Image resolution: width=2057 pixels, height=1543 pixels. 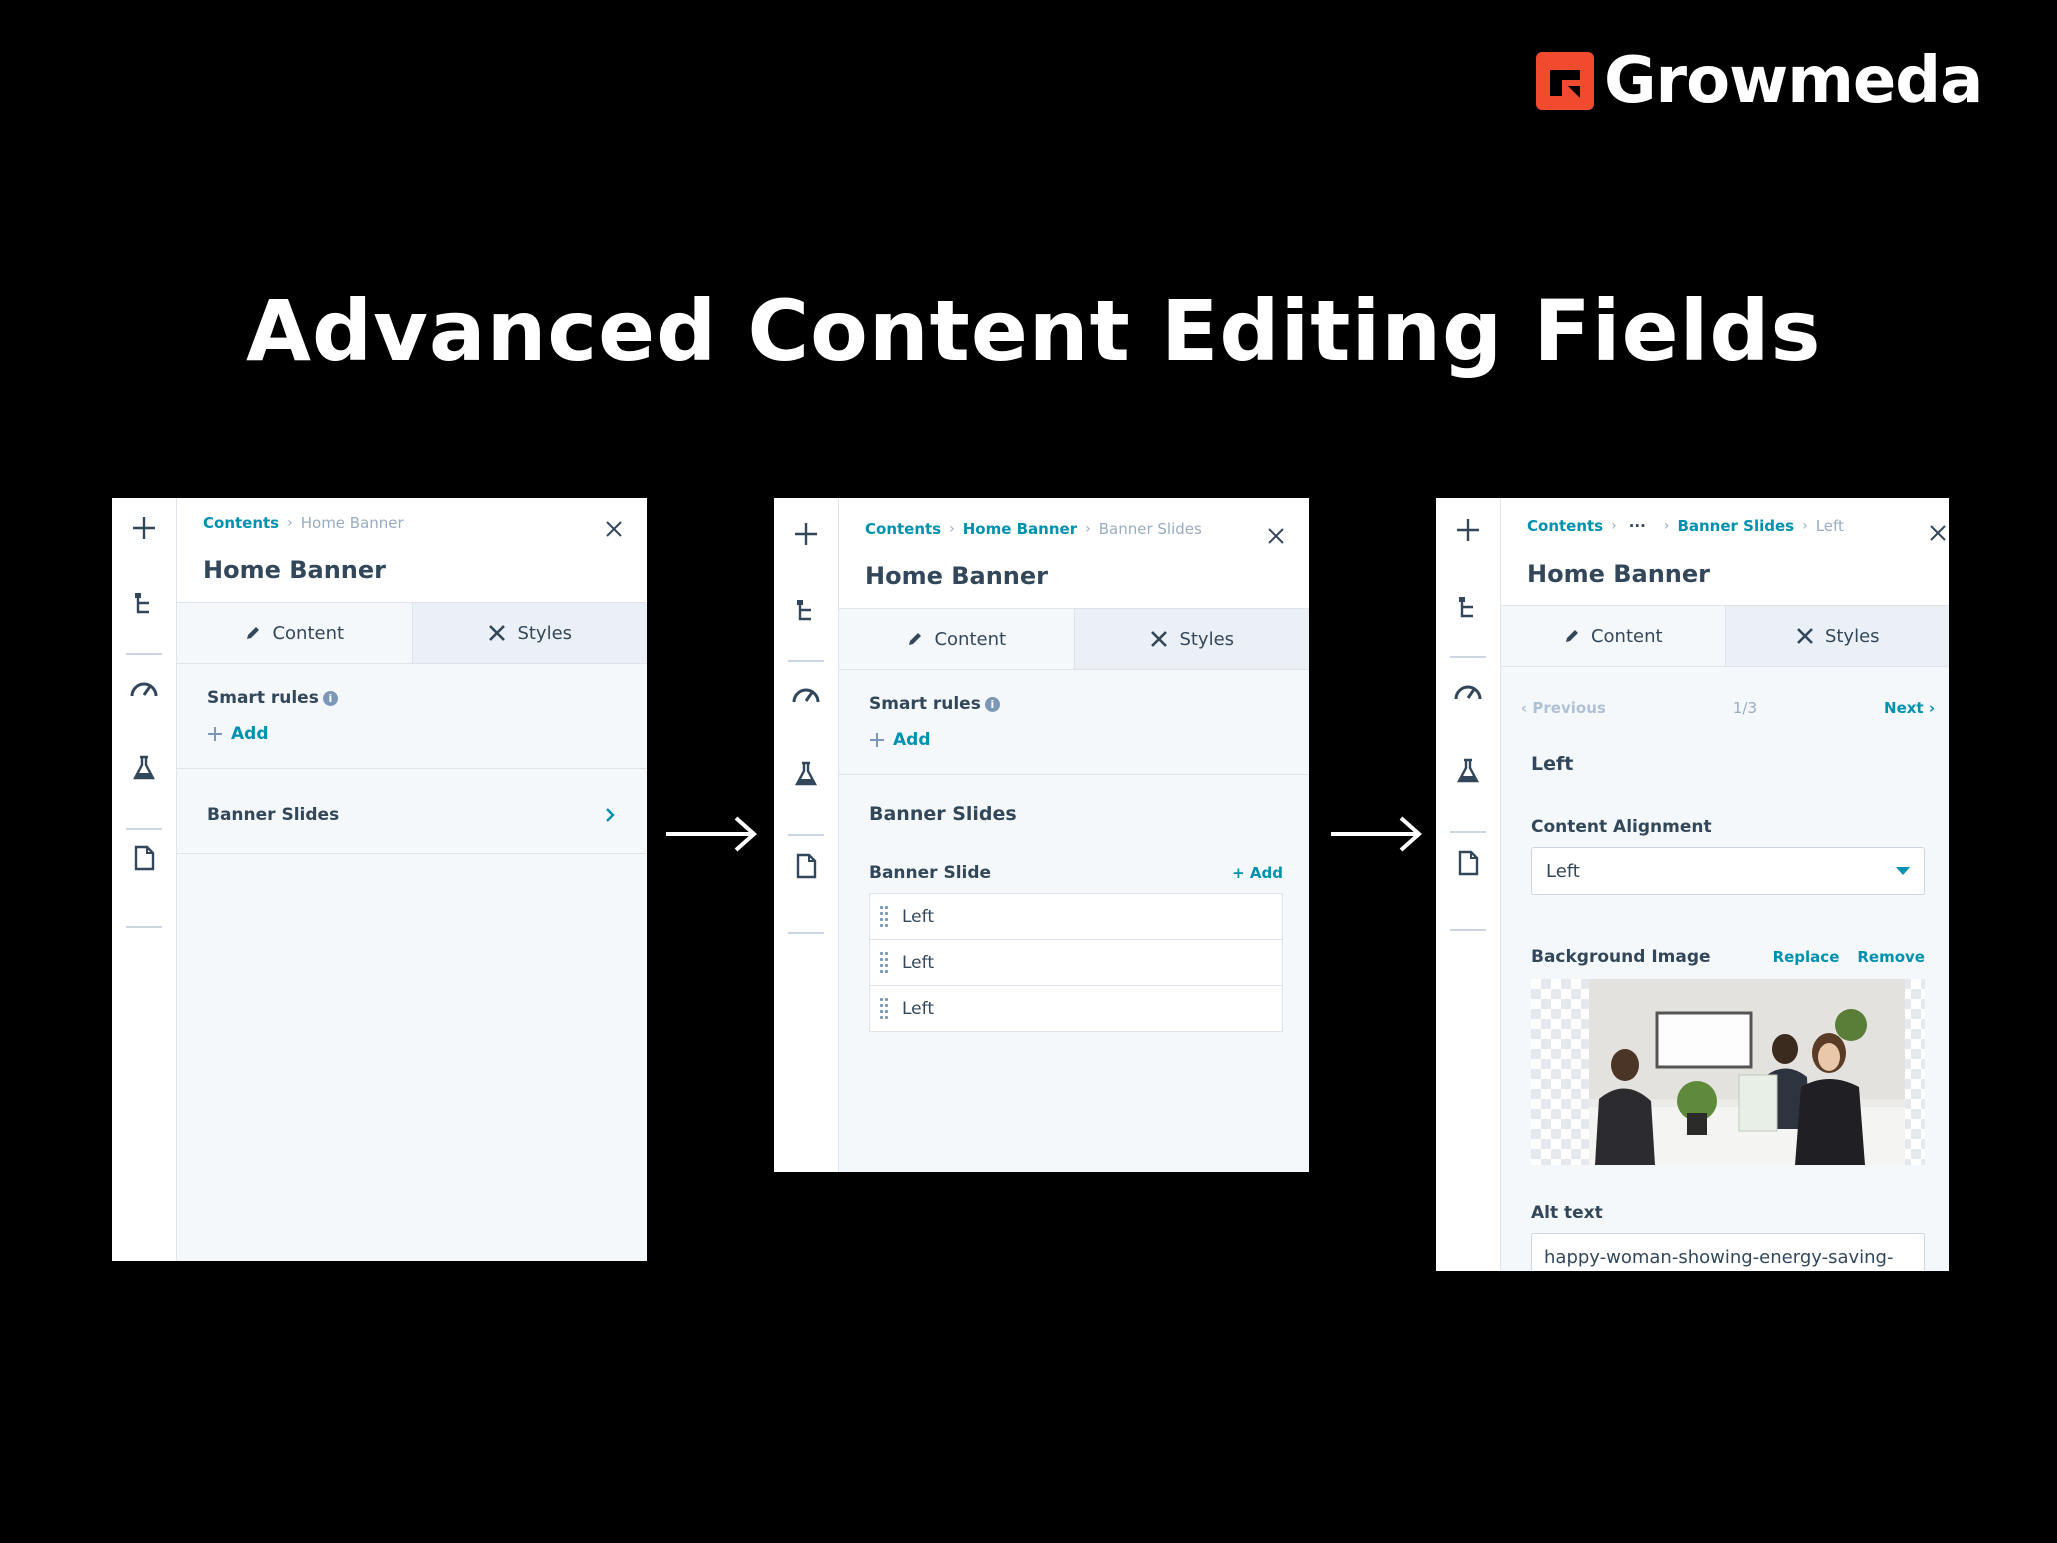 What do you see at coordinates (263, 698) in the screenshot?
I see `smart-rules-label: Smart rules` at bounding box center [263, 698].